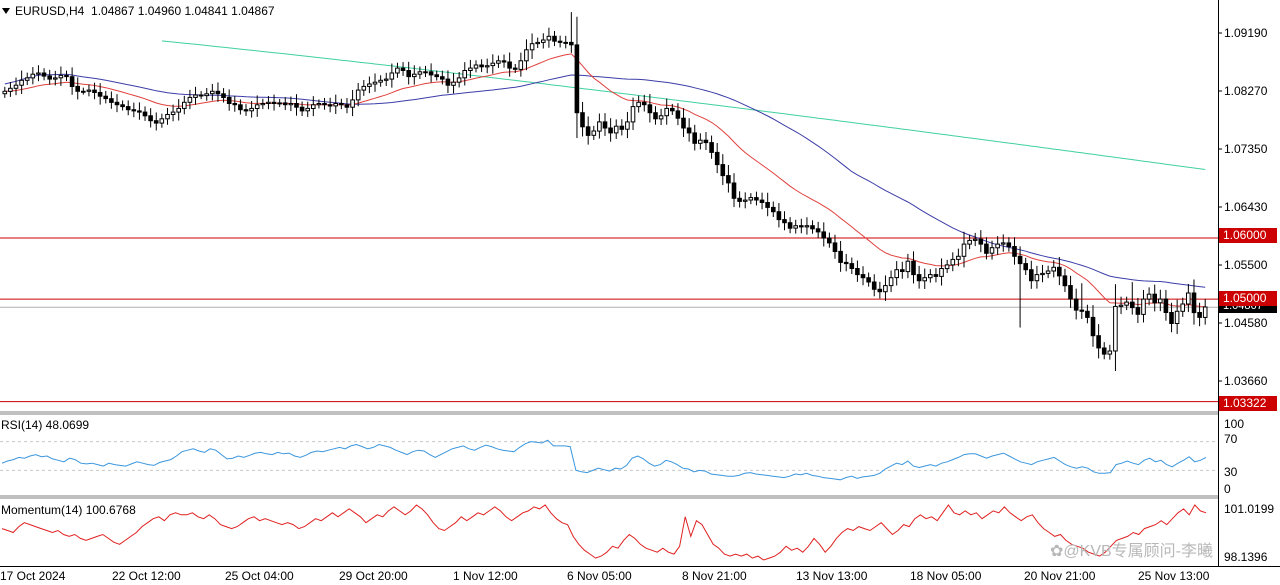 This screenshot has width=1280, height=585. What do you see at coordinates (604, 460) in the screenshot?
I see `rsi-line` at bounding box center [604, 460].